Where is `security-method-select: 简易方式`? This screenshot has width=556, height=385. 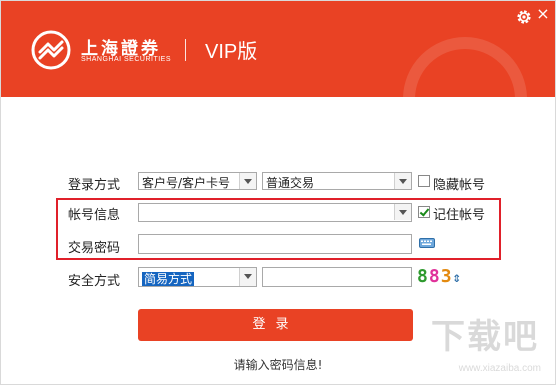 security-method-select: 简易方式 is located at coordinates (197, 277).